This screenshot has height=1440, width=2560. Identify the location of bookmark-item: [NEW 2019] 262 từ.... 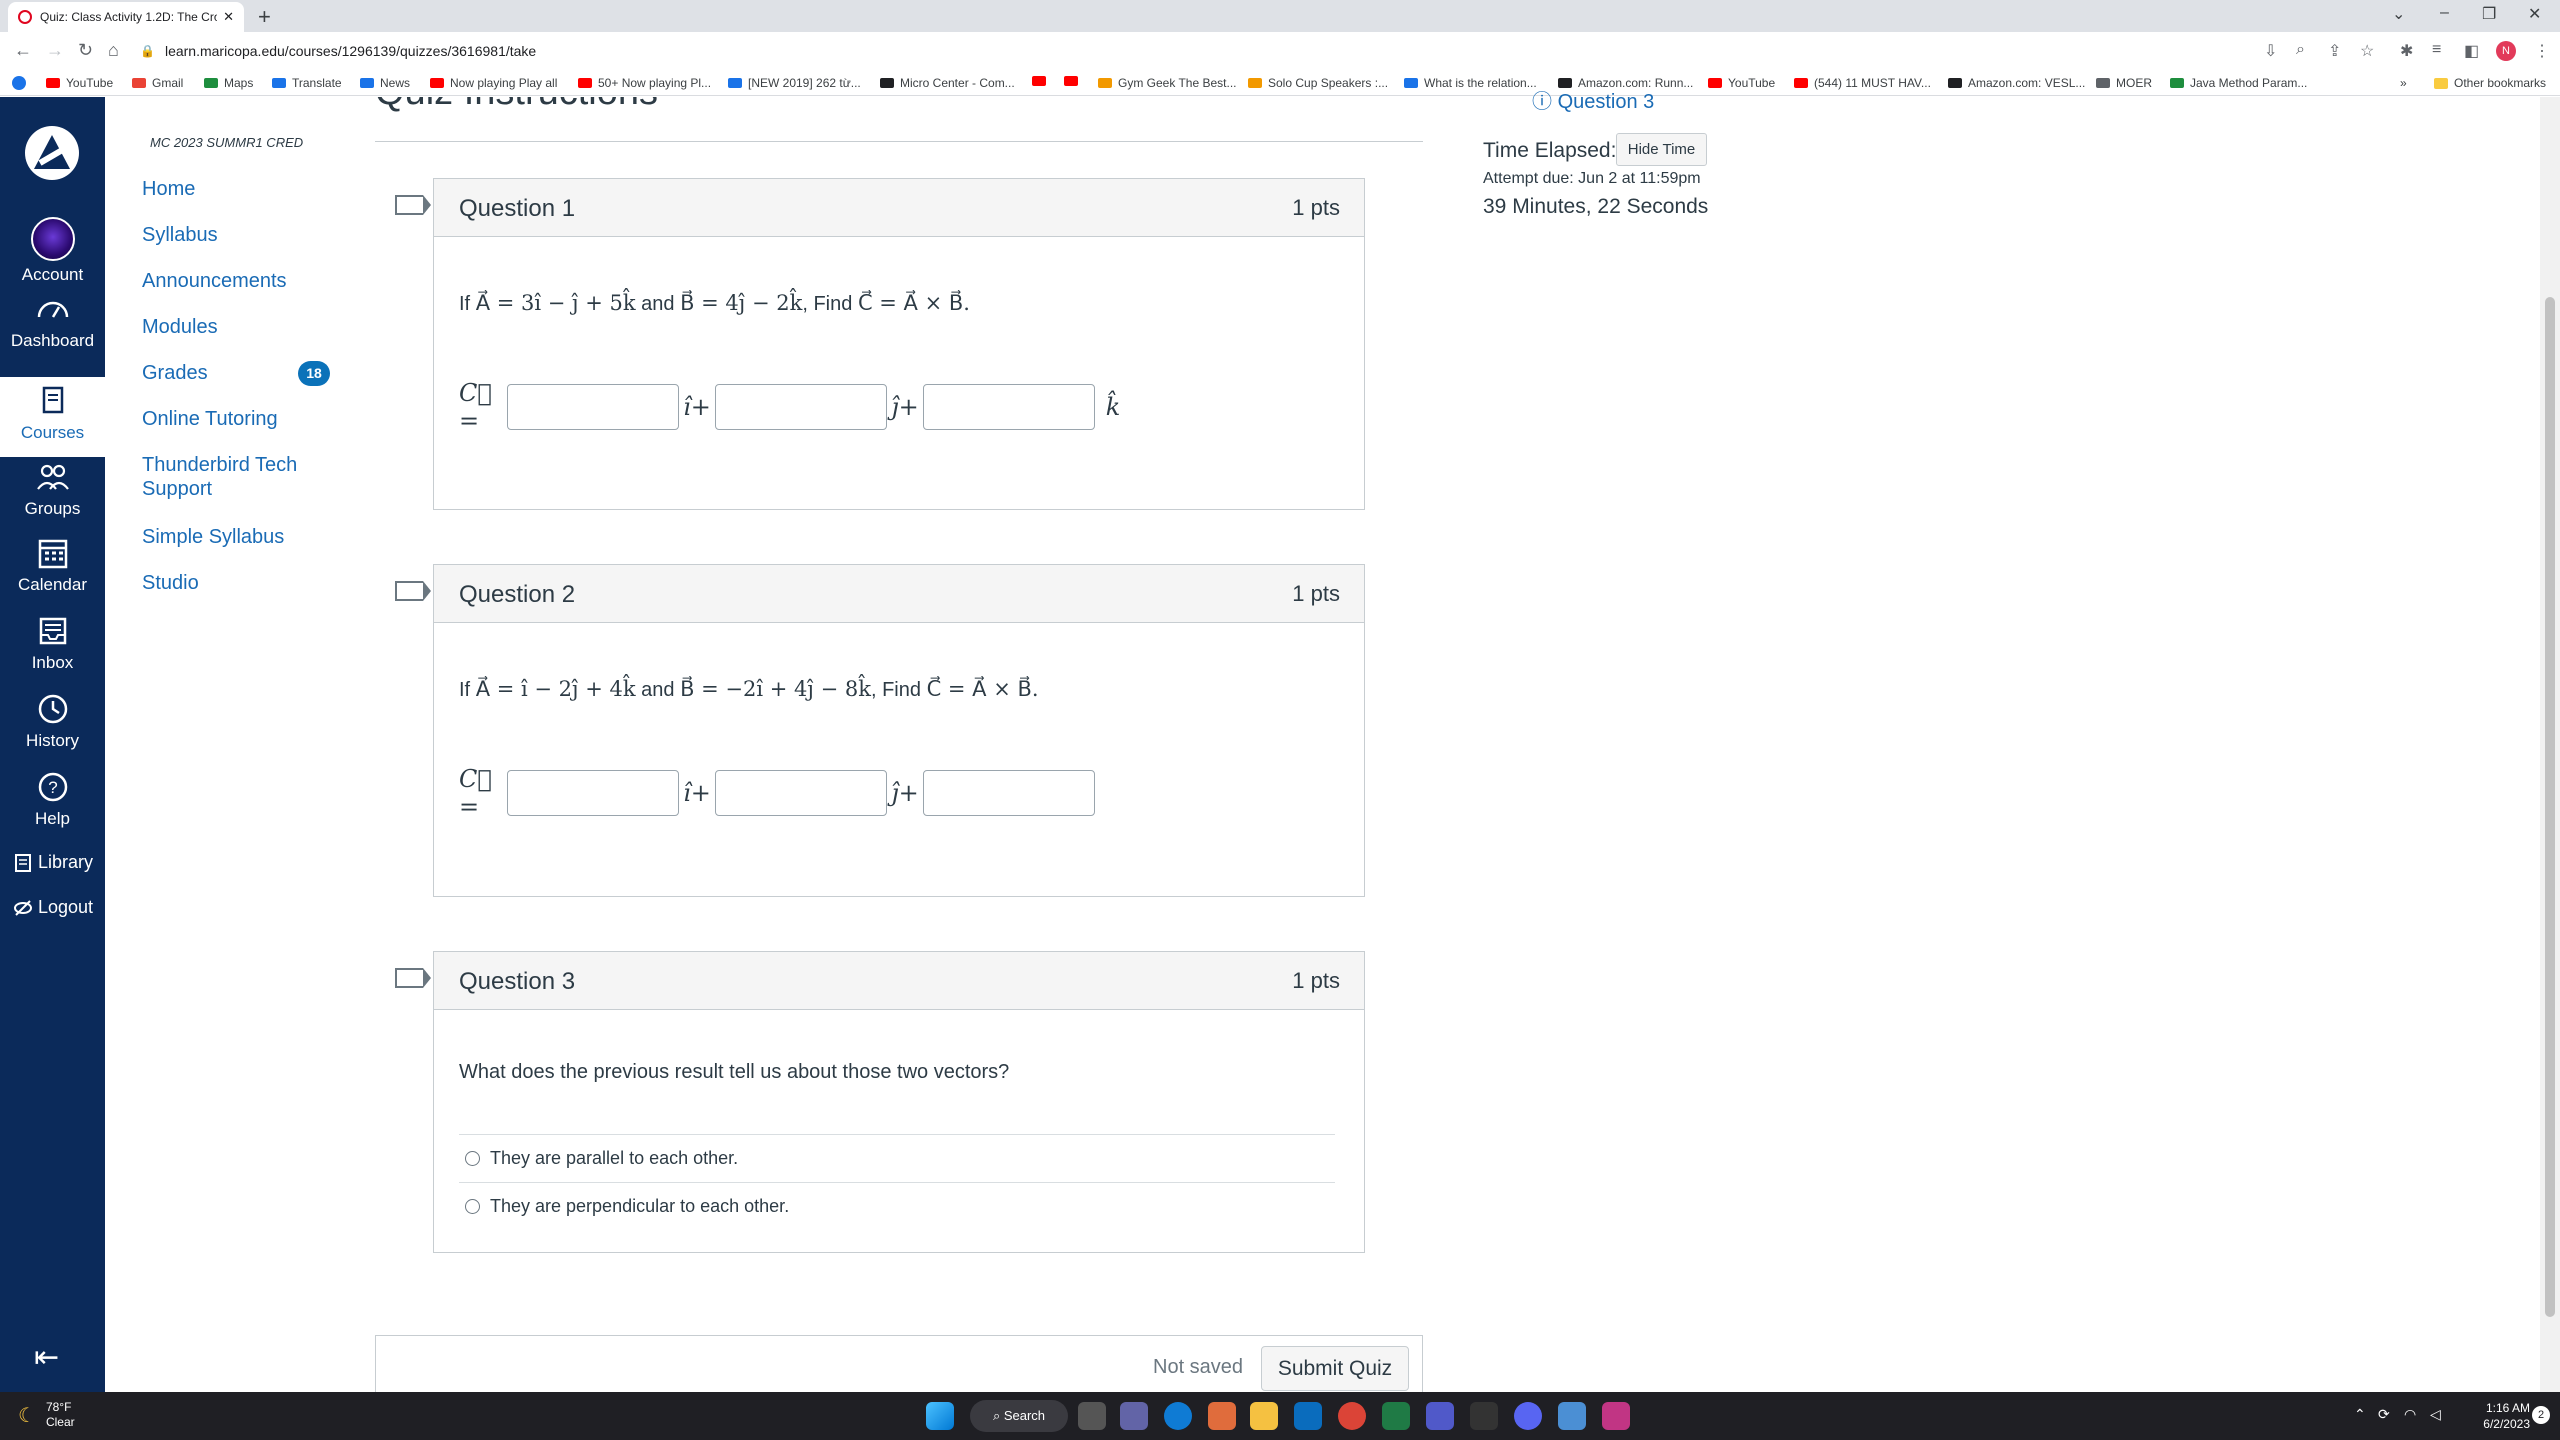
(794, 83).